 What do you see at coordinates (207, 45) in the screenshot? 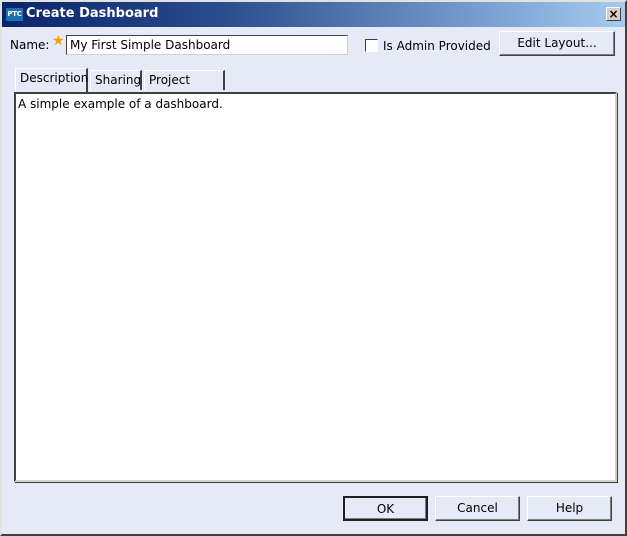
I see `name-input` at bounding box center [207, 45].